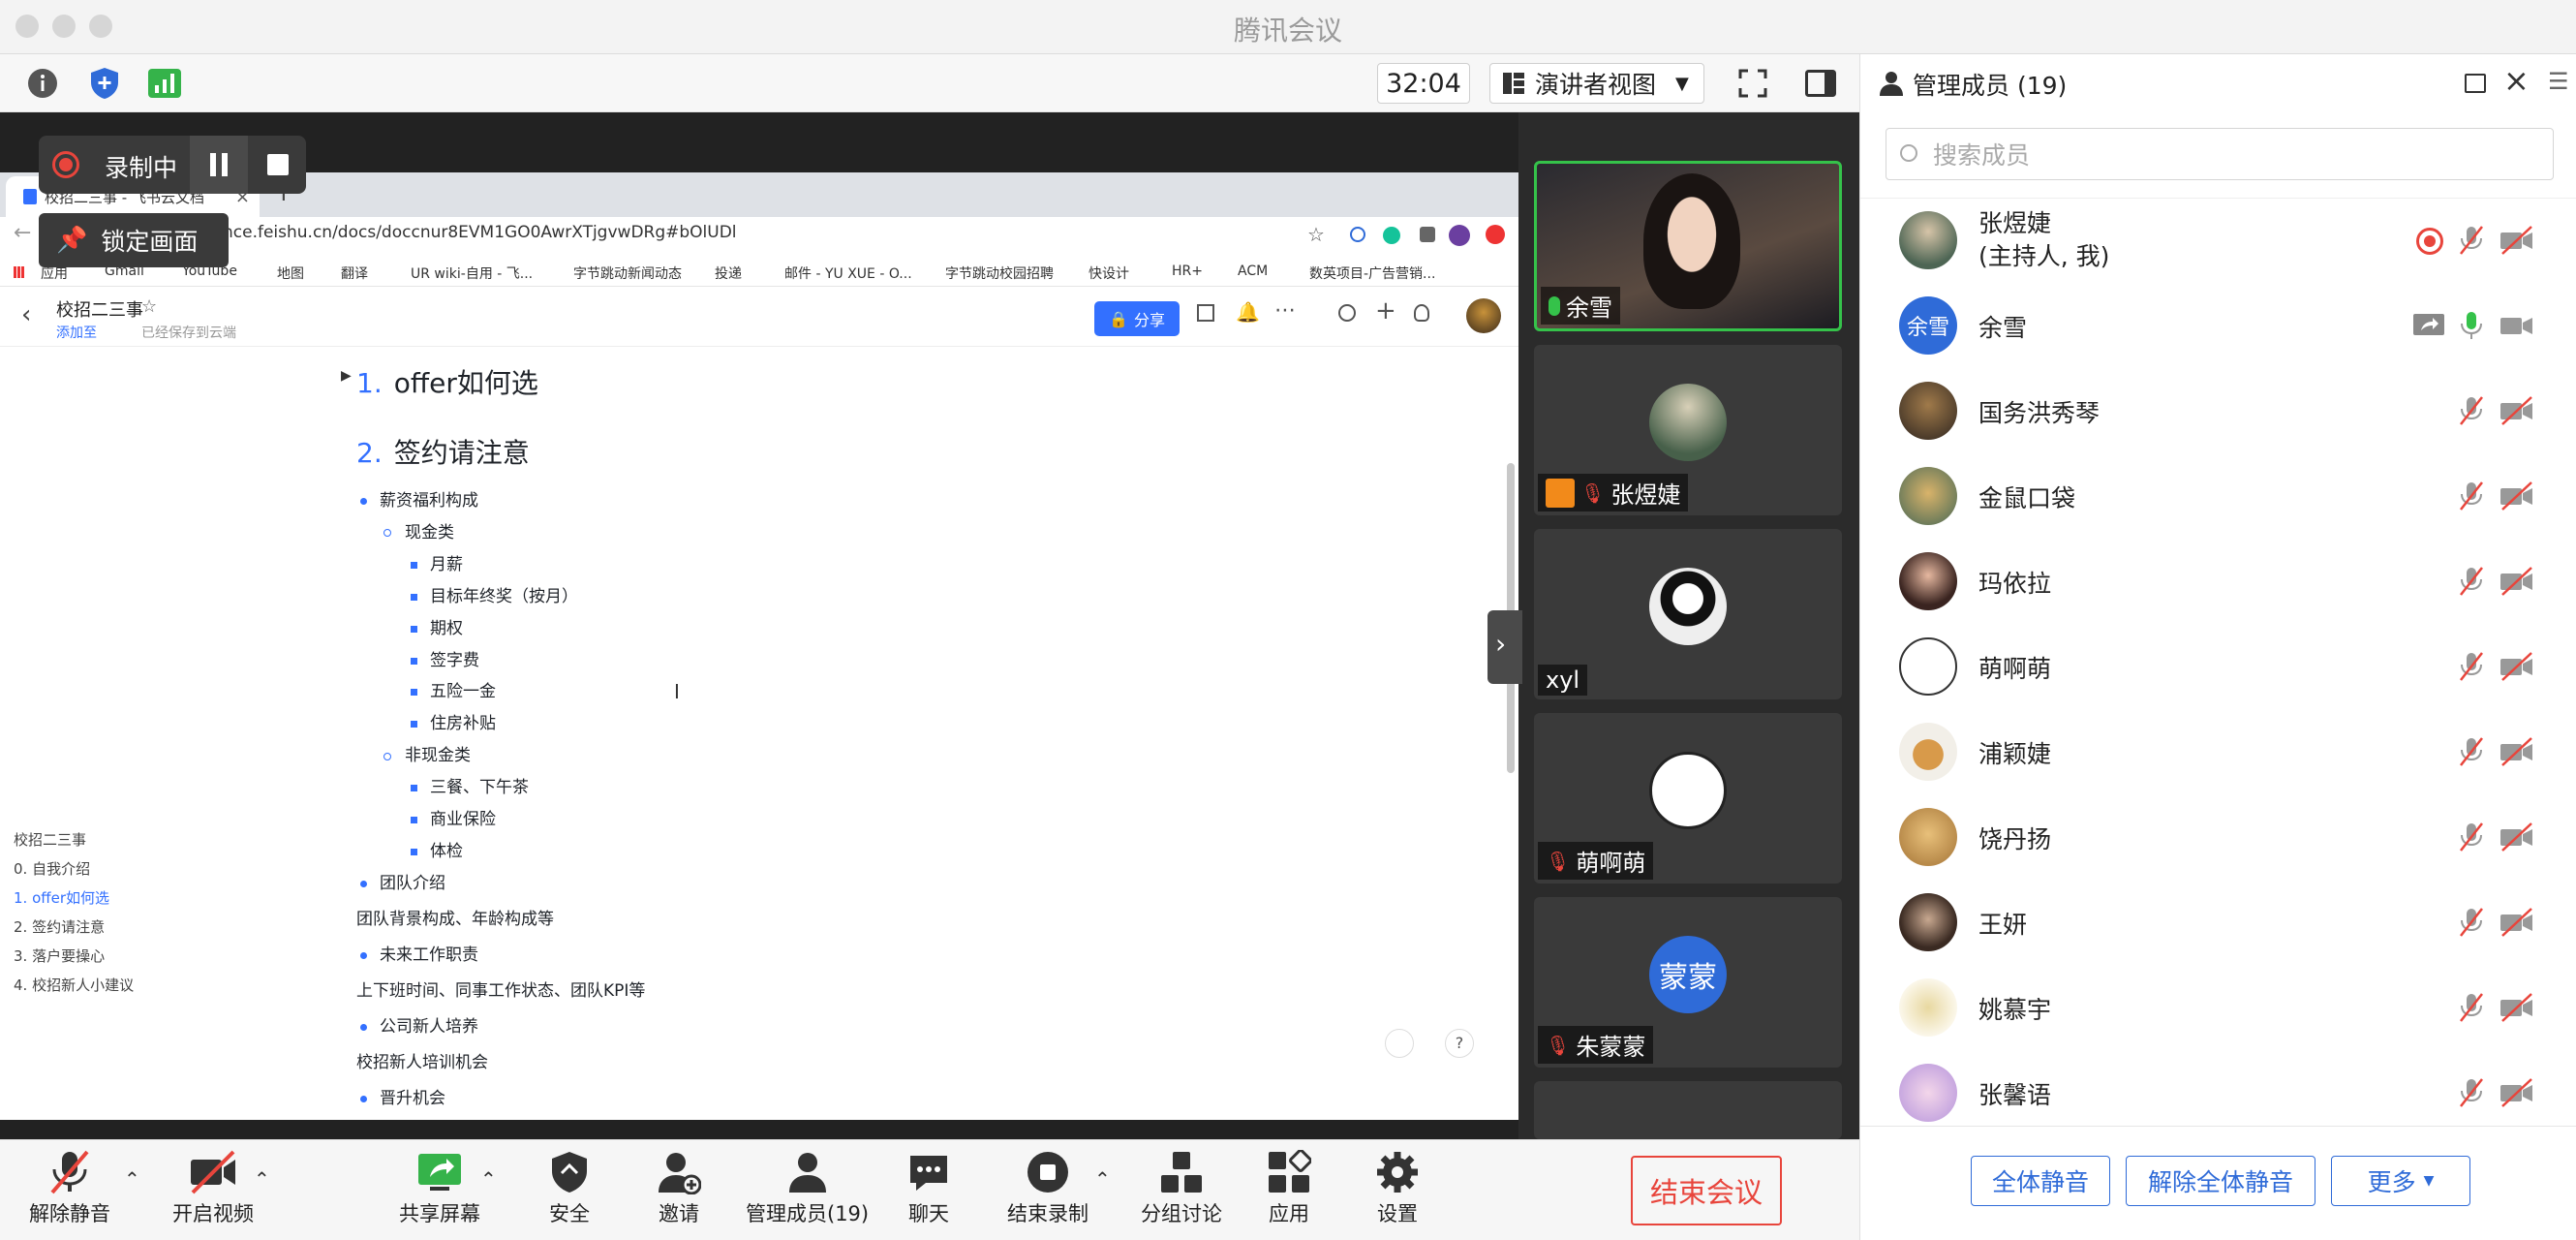 The width and height of the screenshot is (2576, 1240). Describe the element at coordinates (22, 233) in the screenshot. I see `back-arrow-icon: ←` at that location.